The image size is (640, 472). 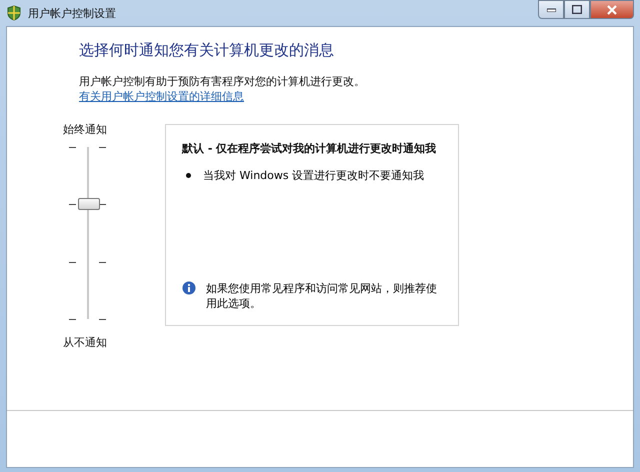 What do you see at coordinates (89, 204) in the screenshot?
I see `slider-thumb` at bounding box center [89, 204].